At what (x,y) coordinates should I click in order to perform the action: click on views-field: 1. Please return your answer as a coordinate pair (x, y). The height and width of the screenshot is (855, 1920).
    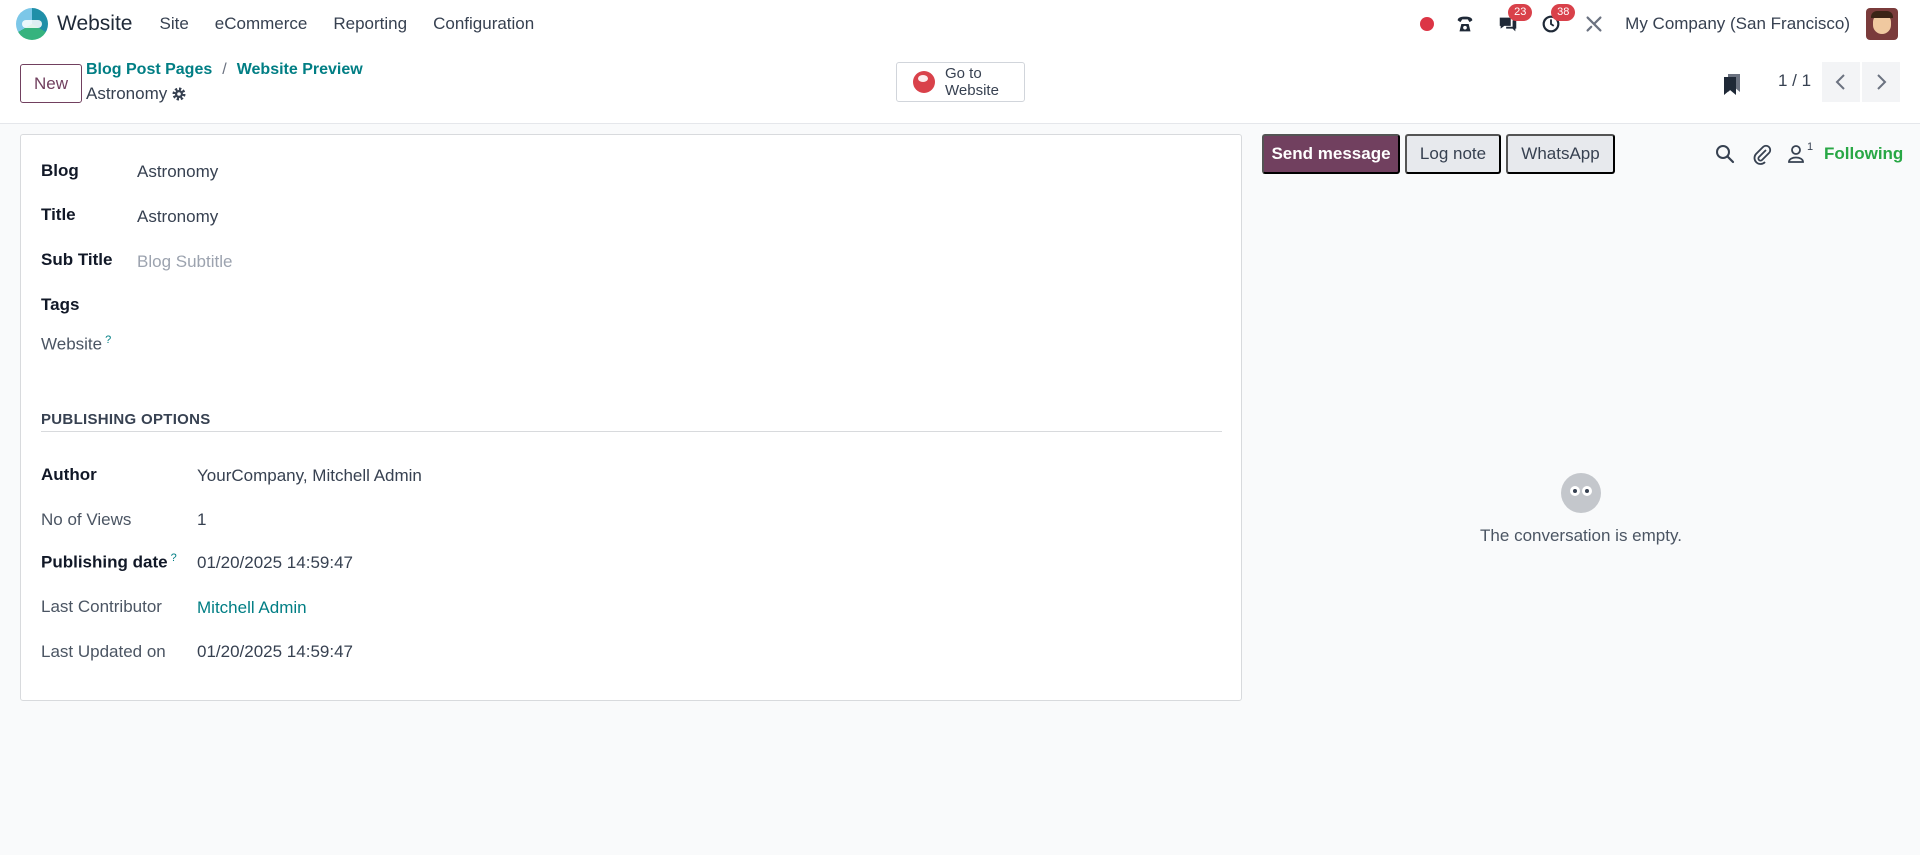
    Looking at the image, I should click on (201, 520).